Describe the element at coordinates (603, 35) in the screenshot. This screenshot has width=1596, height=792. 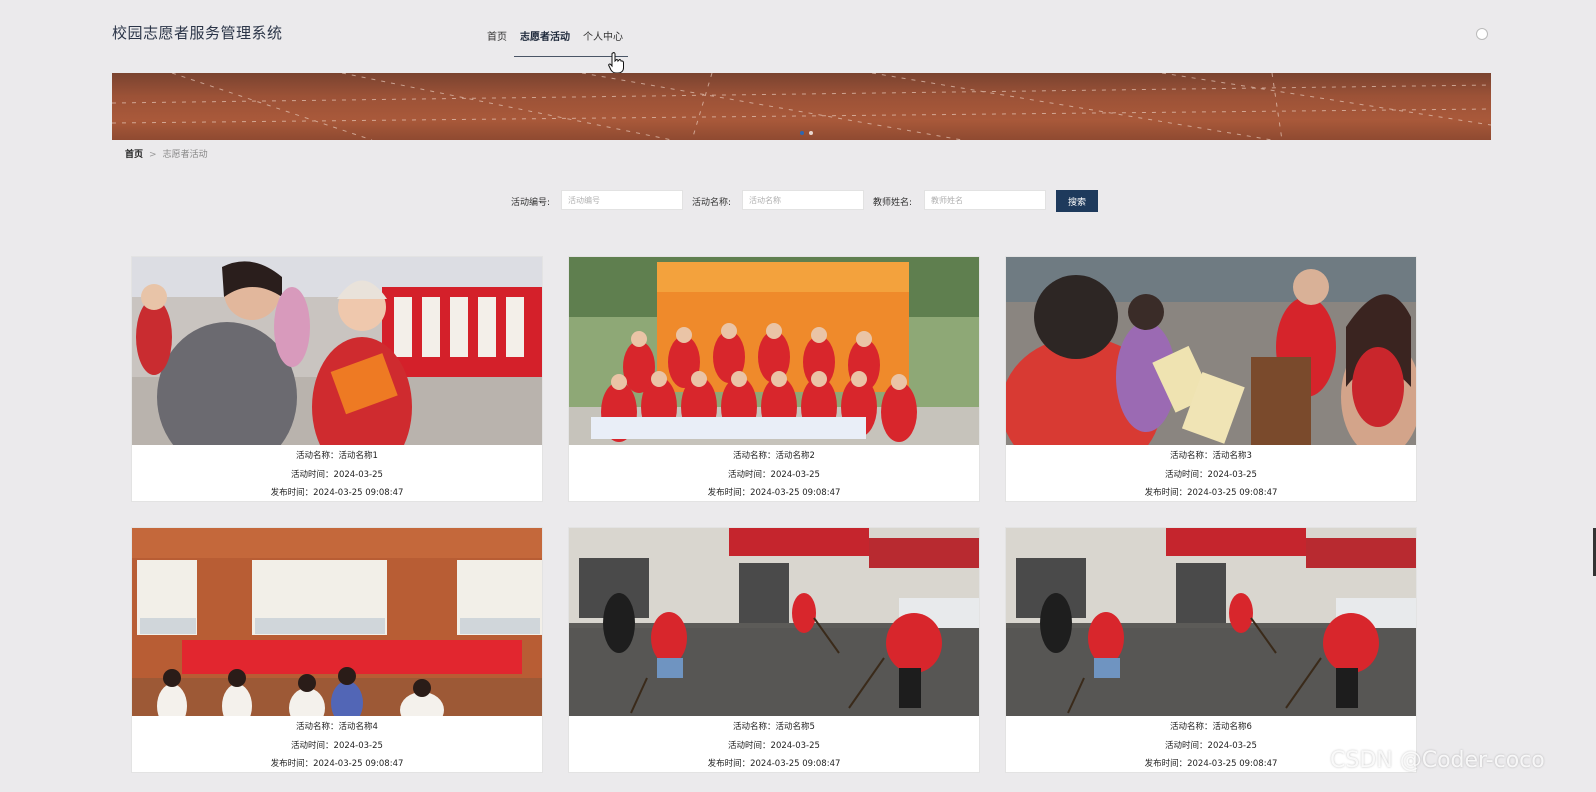
I see `nav-personal-center: 个人中心` at that location.